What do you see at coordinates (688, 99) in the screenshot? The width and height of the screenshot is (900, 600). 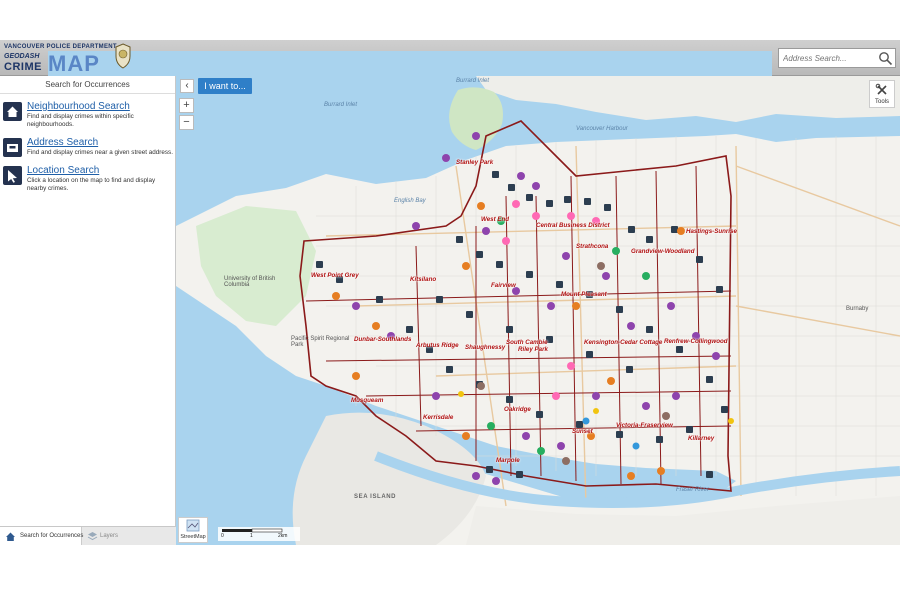 I see `north-shore-land` at bounding box center [688, 99].